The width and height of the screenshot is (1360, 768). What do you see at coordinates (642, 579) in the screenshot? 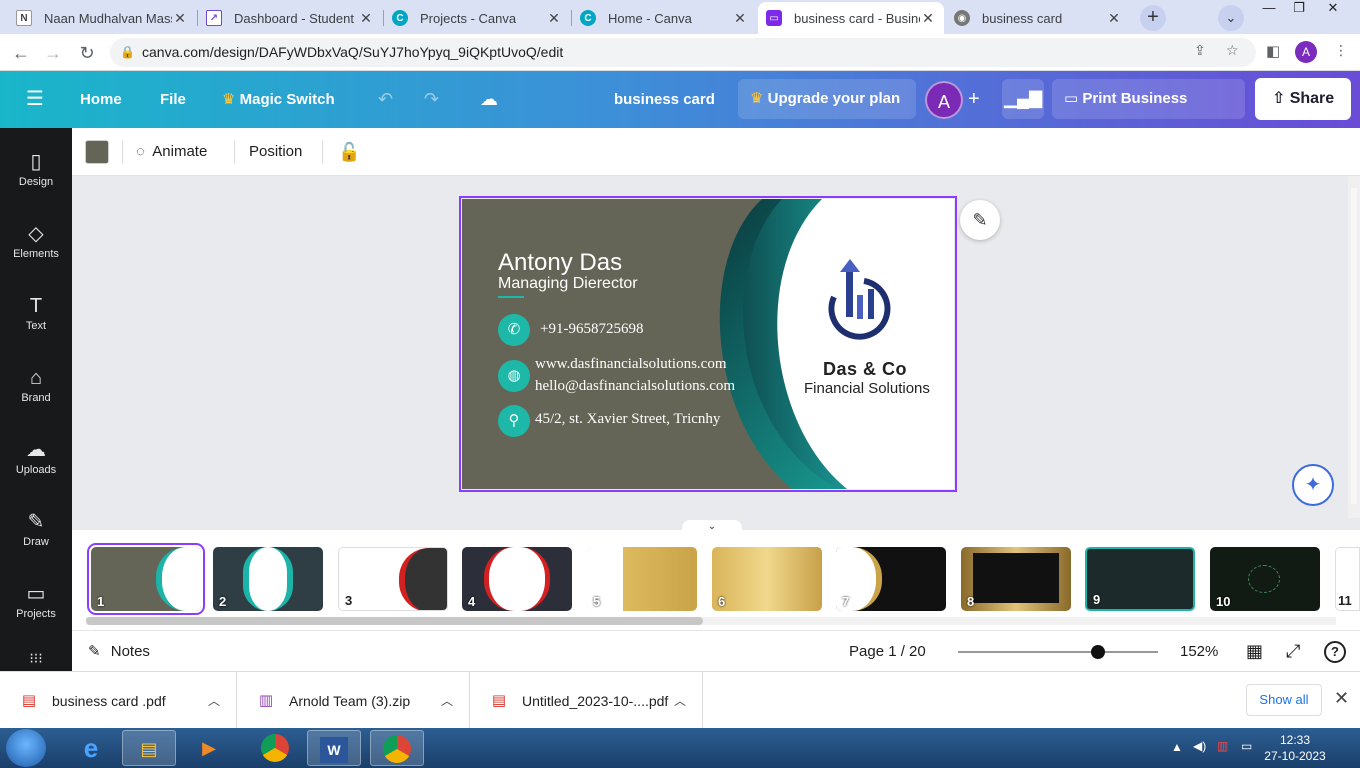
I see `page-thumbnail-5: 5` at bounding box center [642, 579].